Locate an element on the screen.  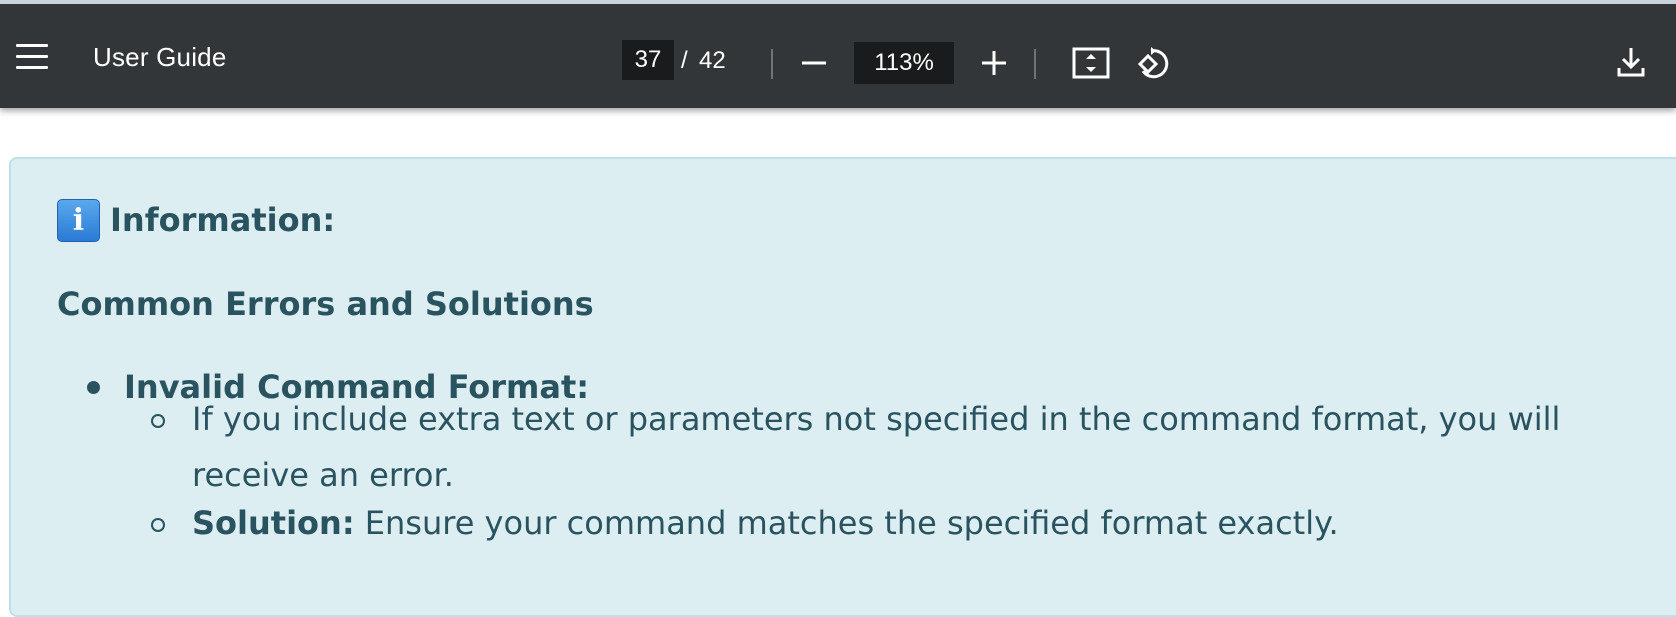
zoom-level-input: 113% is located at coordinates (904, 63).